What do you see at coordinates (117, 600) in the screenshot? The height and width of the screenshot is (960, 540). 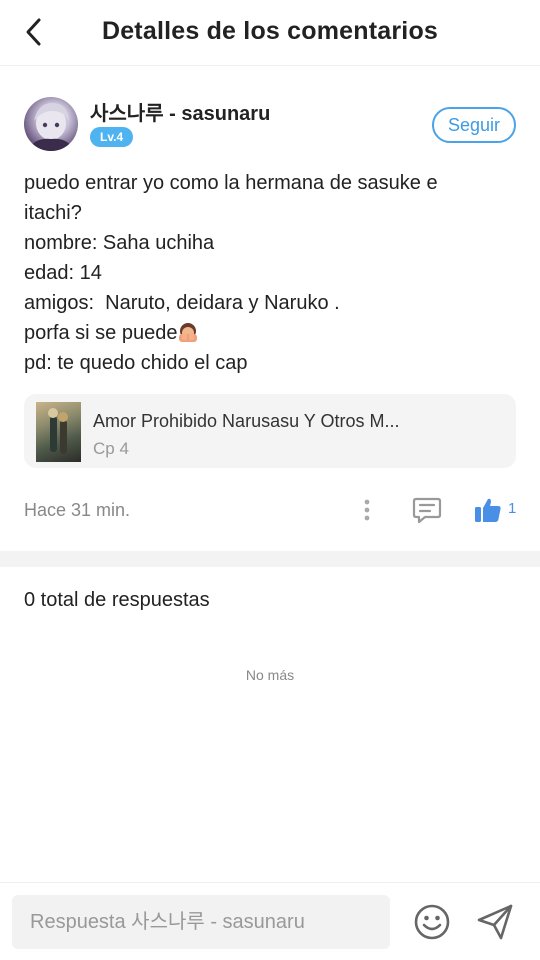 I see `total-replies-label: 0 total de respuestas` at bounding box center [117, 600].